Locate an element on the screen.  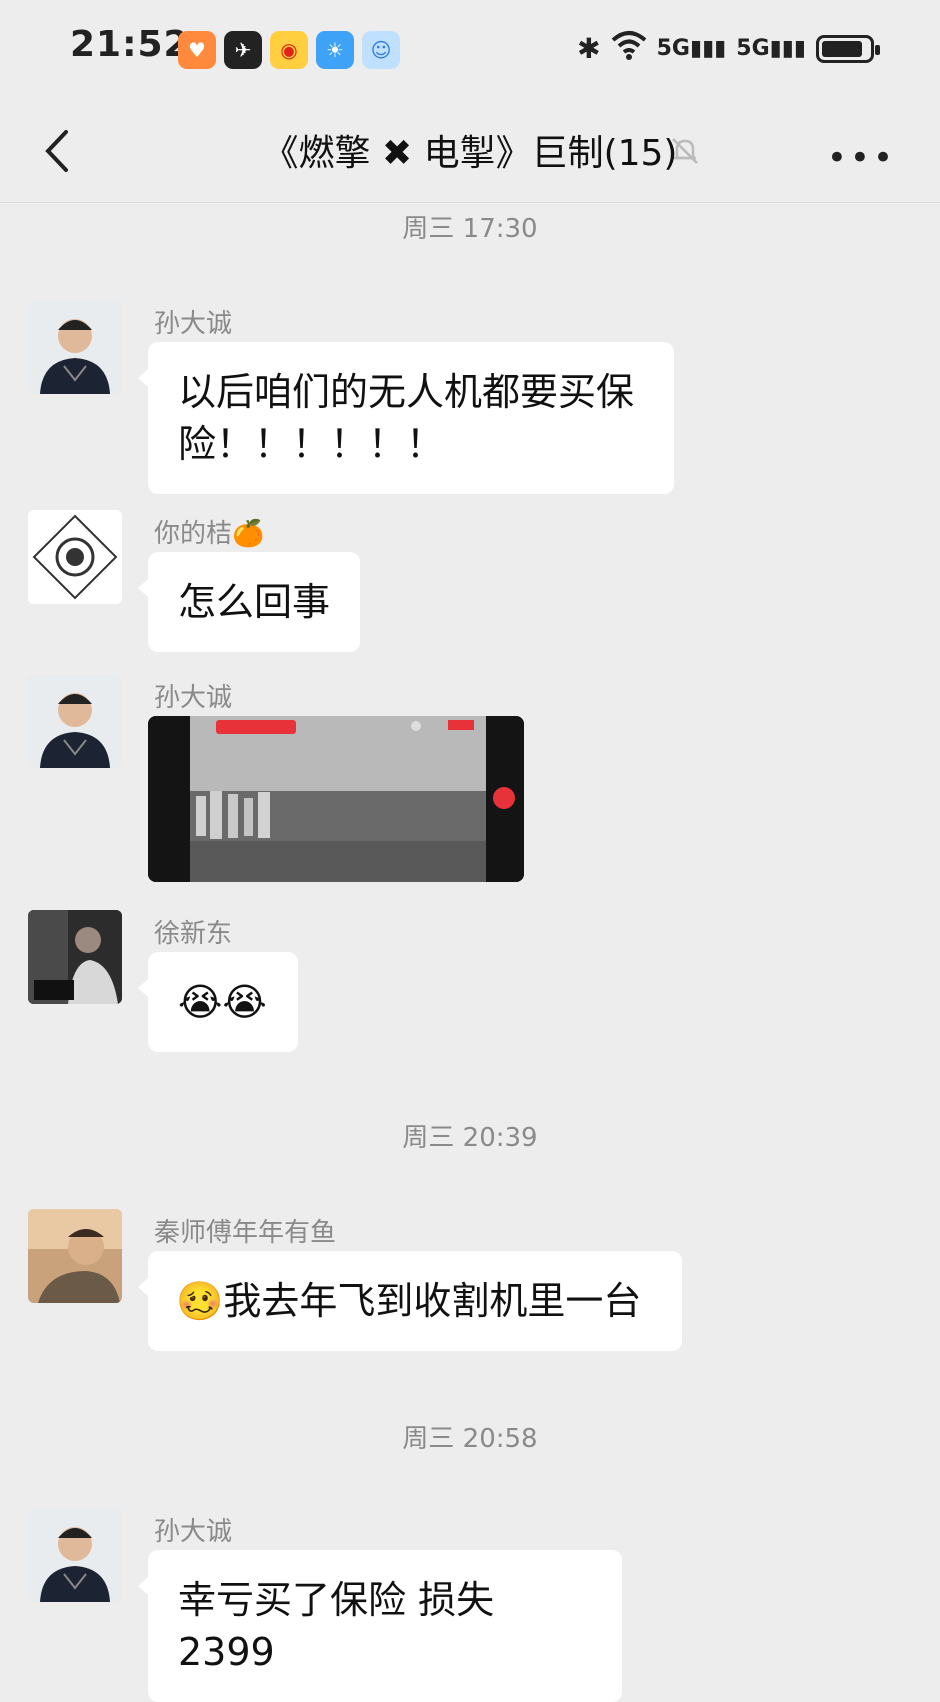
status-bar: 21:52 ♥ ✈ ◉ ☀ ☺ ✱ 5G▮▮▮ 5G▮▮▮ is located at coordinates (470, 50).